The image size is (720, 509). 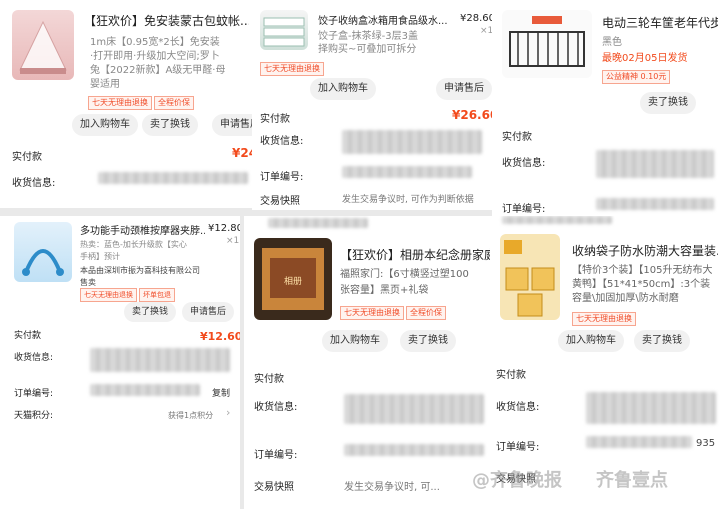 What do you see at coordinates (100, 256) in the screenshot?
I see `product-spec-line: 手柄】预计` at bounding box center [100, 256].